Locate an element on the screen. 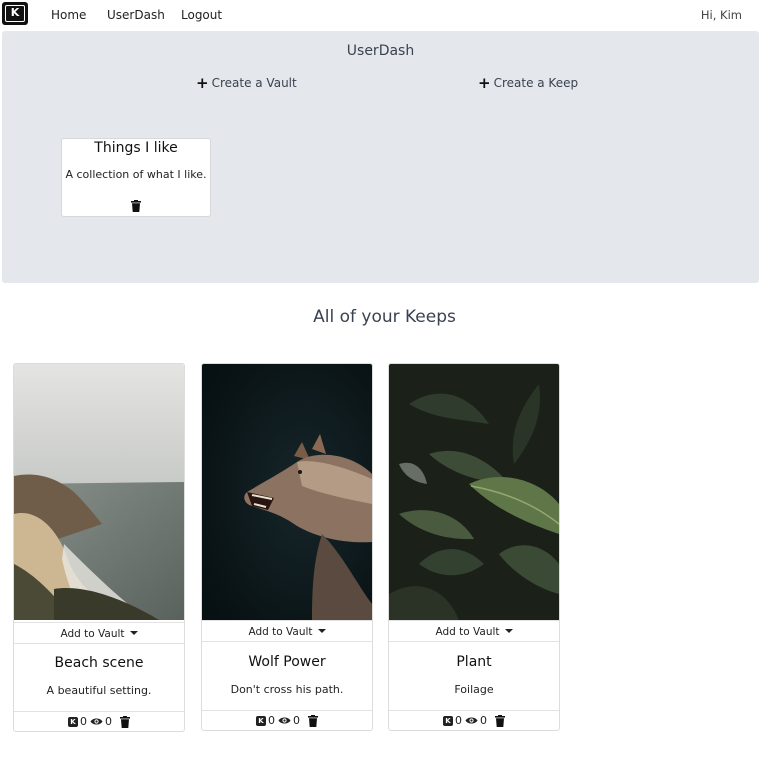  plant-photo is located at coordinates (474, 492).